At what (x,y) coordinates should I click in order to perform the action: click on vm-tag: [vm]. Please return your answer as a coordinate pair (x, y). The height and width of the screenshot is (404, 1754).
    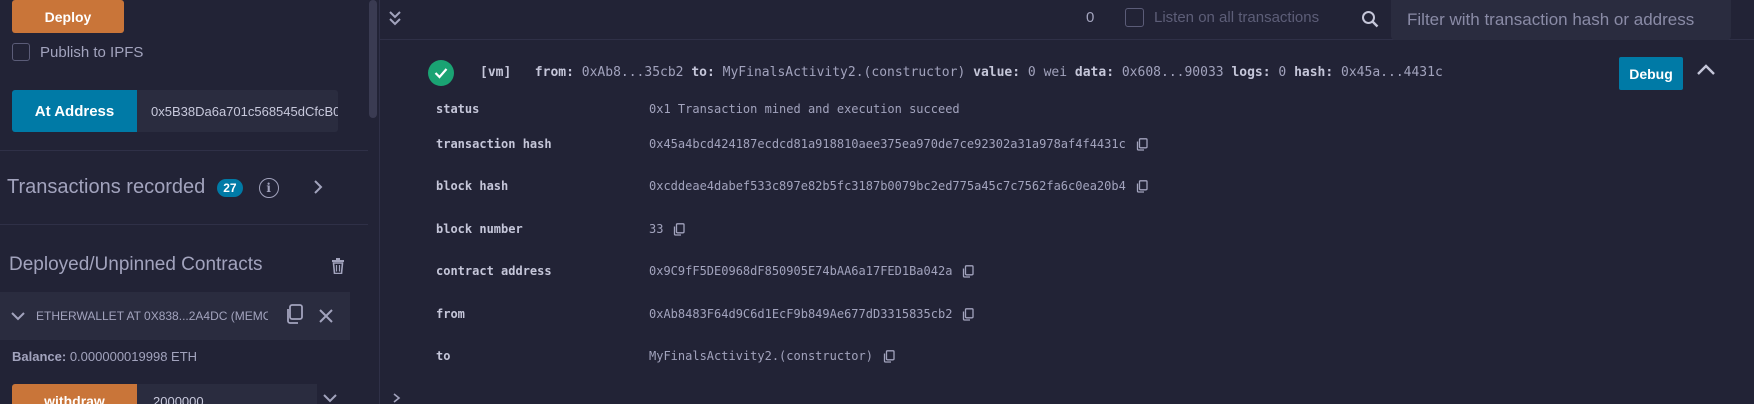
    Looking at the image, I should click on (496, 72).